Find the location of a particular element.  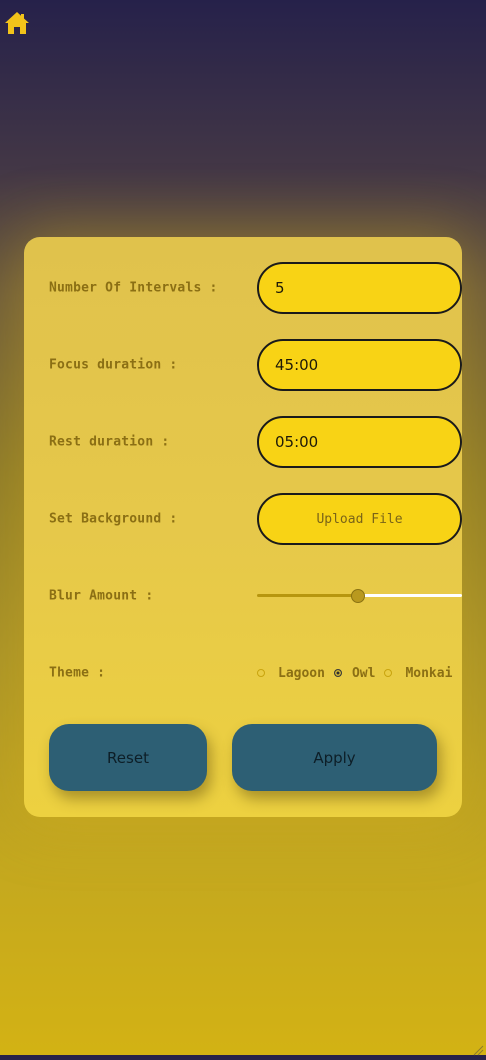

radio-label-monkai: Monkai is located at coordinates (429, 673).